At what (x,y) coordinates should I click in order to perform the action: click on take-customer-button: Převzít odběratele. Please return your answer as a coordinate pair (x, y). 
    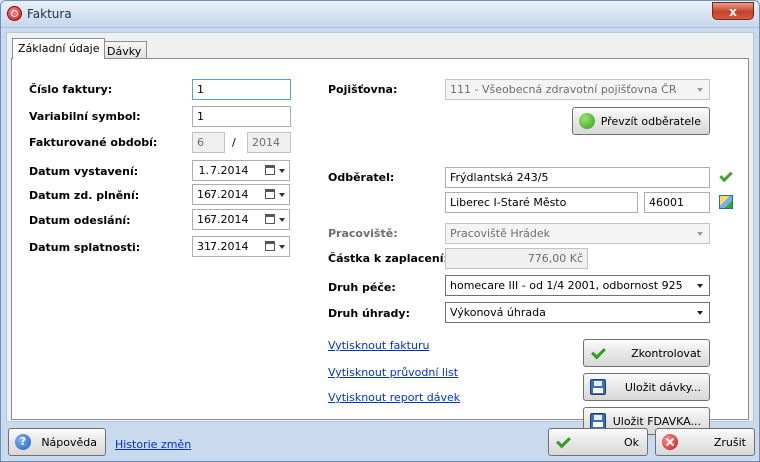
    Looking at the image, I should click on (641, 121).